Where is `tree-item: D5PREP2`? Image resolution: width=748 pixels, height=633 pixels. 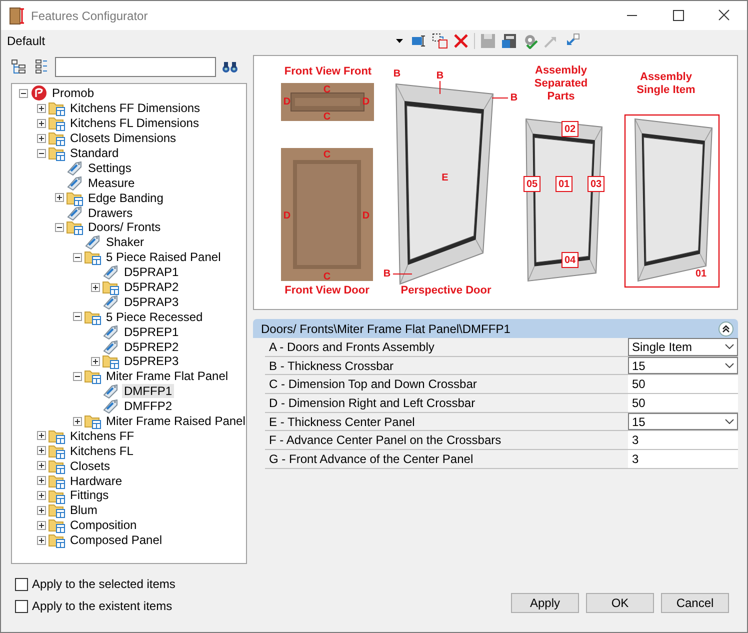 tree-item: D5PREP2 is located at coordinates (151, 347).